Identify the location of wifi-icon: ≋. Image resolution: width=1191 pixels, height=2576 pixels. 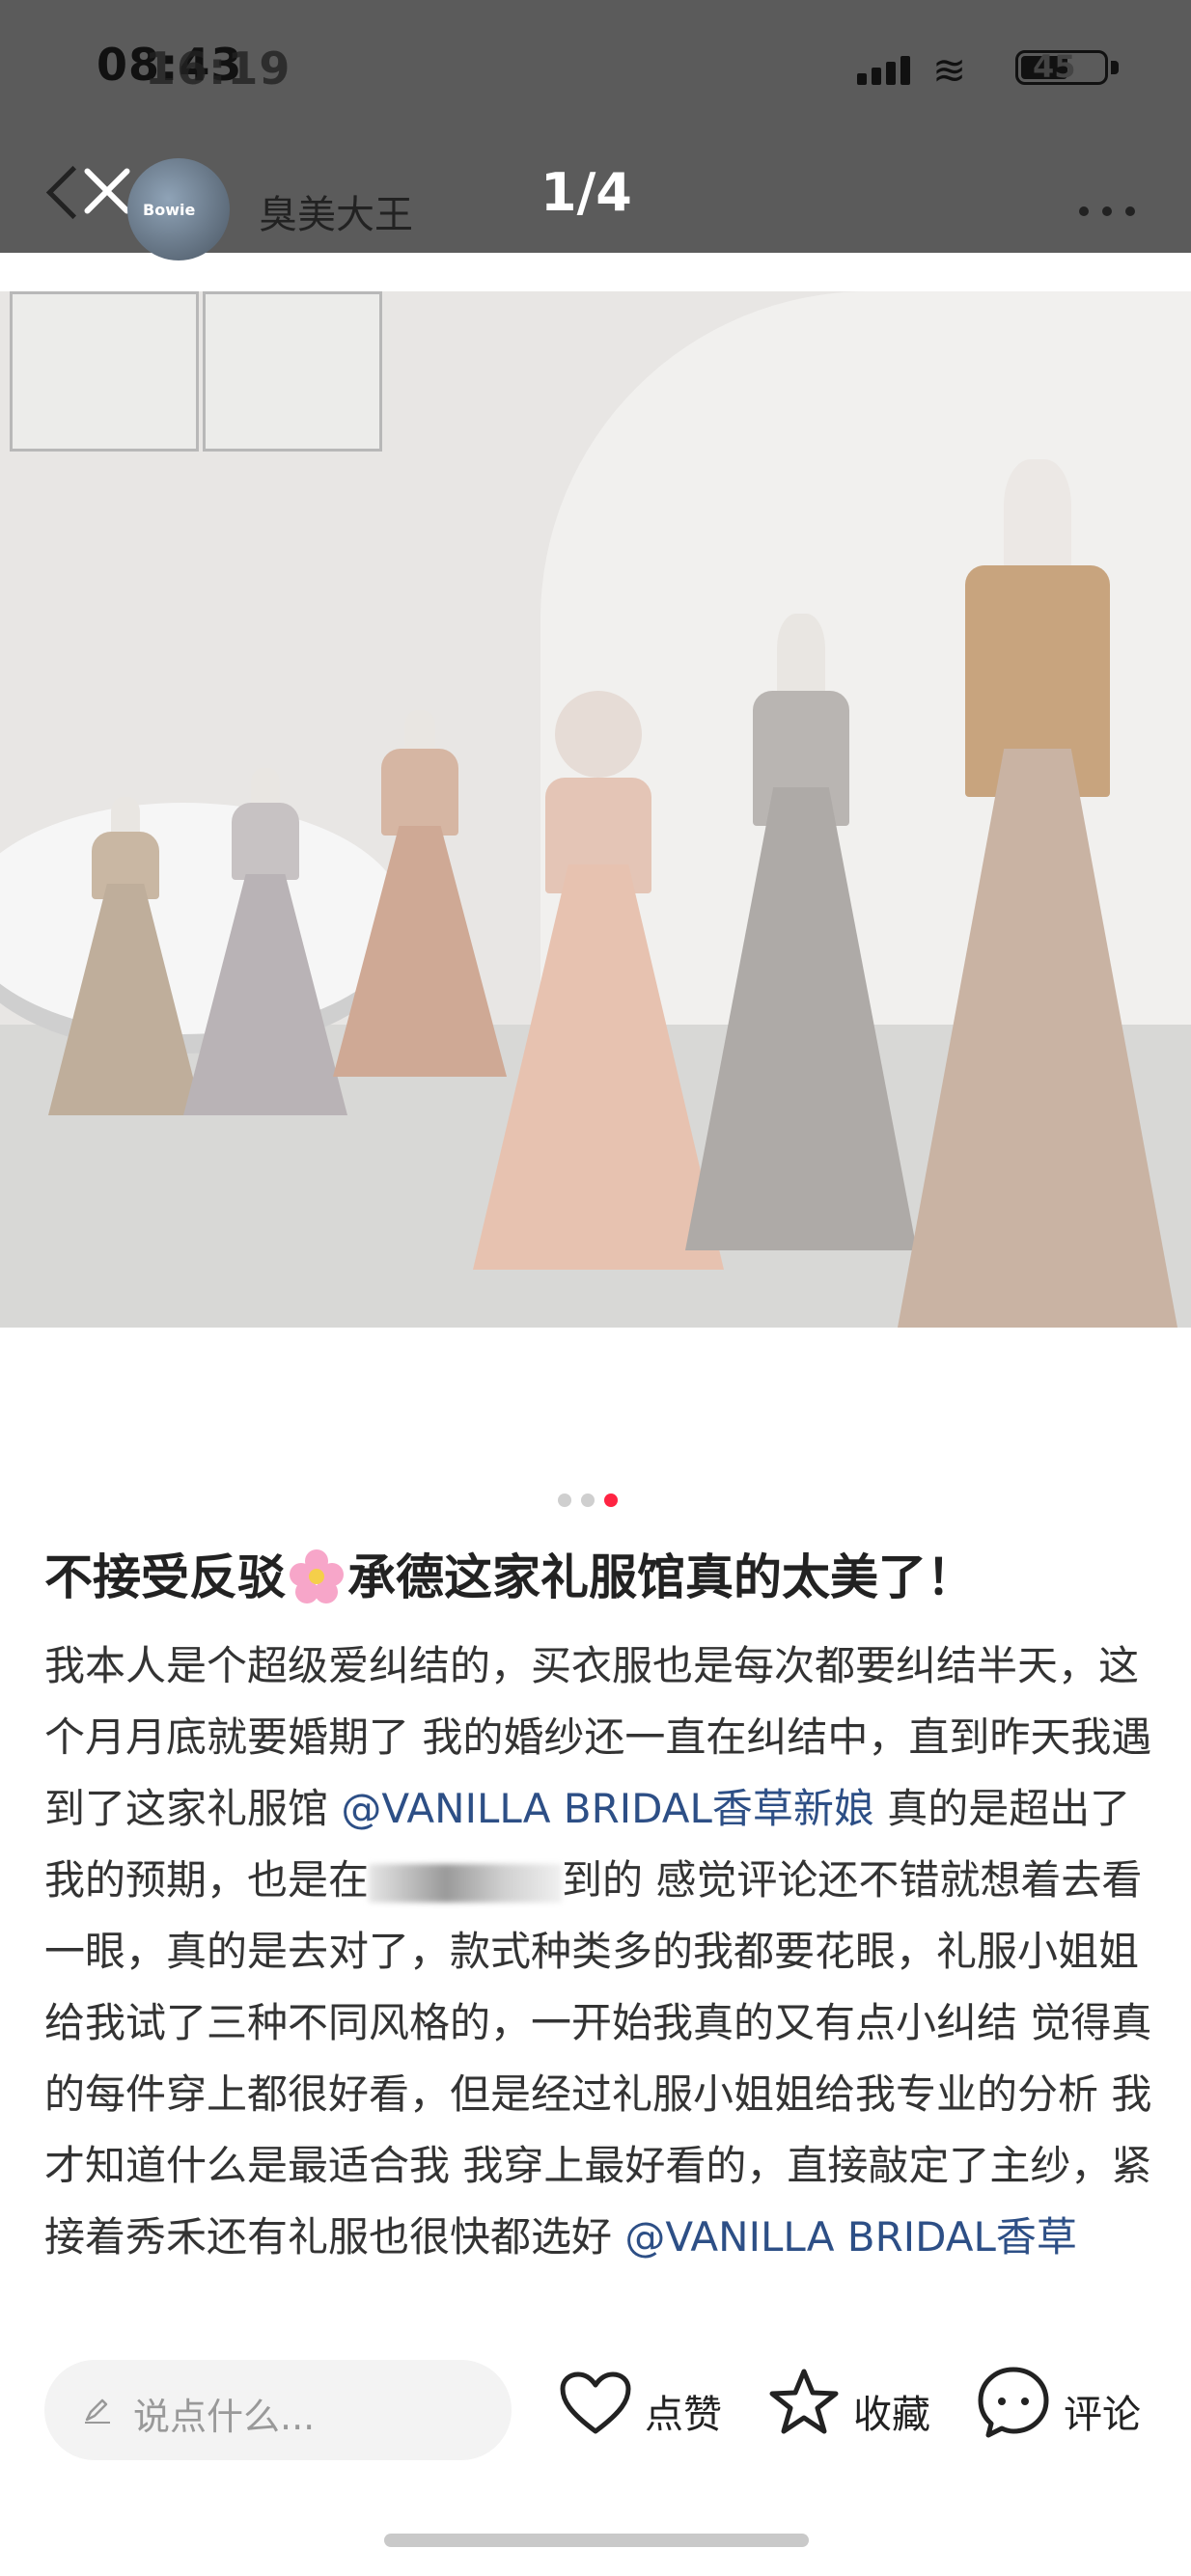
(949, 70).